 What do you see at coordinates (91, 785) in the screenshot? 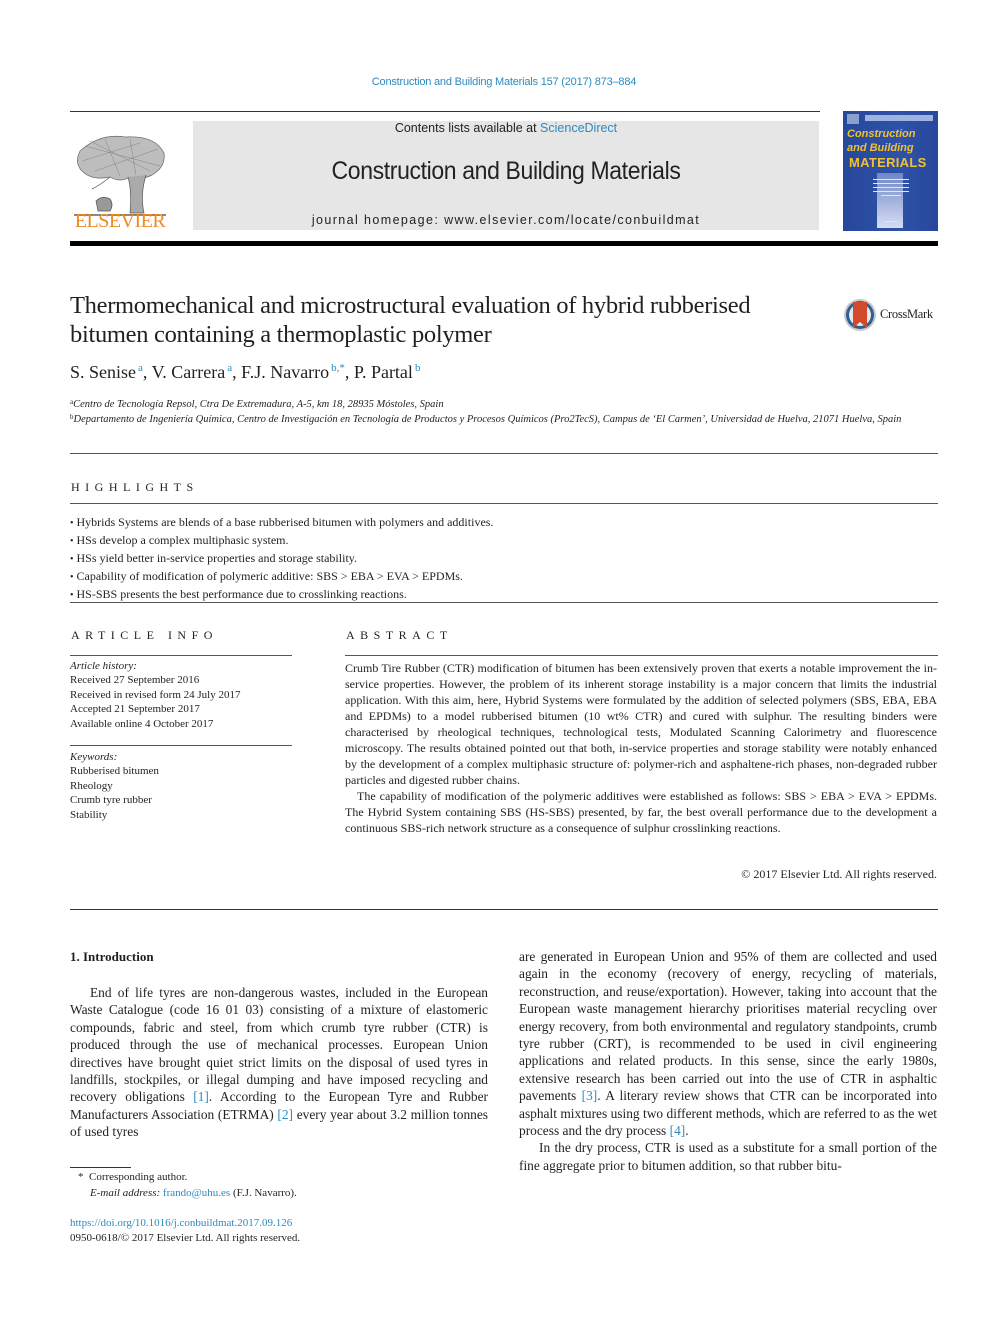
I see `keyword: Rheology` at bounding box center [91, 785].